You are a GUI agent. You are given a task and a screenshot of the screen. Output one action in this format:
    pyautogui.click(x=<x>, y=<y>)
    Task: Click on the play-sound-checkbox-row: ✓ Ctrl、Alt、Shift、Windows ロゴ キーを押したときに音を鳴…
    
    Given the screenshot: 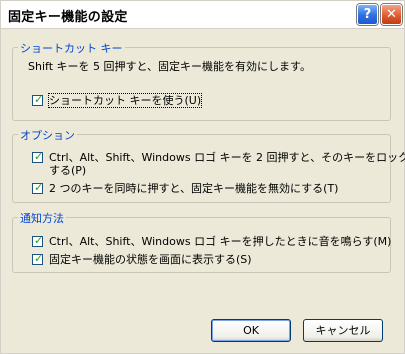 What is the action you would take?
    pyautogui.click(x=211, y=241)
    